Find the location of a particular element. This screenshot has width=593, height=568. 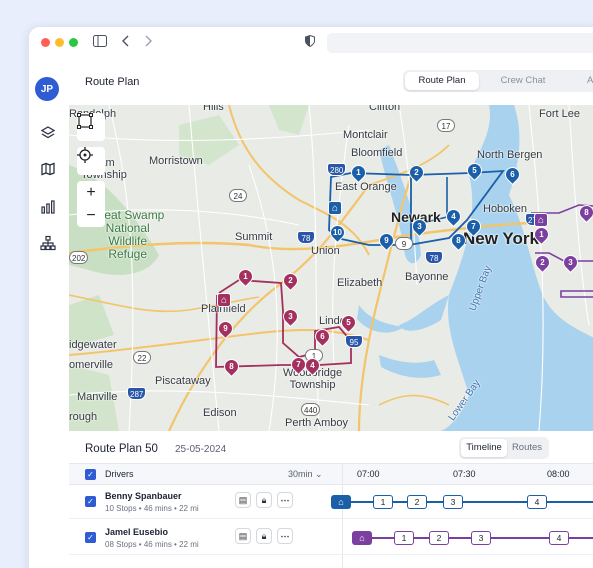

hierarchy-icon is located at coordinates (48, 243).